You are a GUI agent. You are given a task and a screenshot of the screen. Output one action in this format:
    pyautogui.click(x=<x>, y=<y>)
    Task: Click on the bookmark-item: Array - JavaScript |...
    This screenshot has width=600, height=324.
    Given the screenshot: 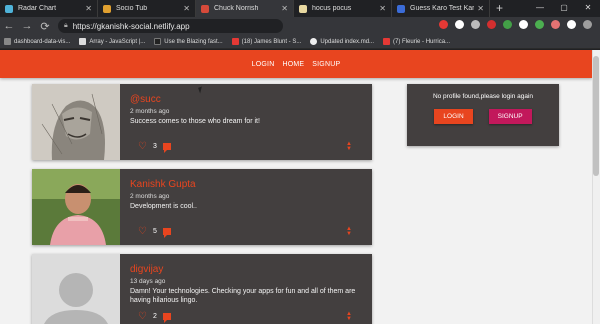 What is the action you would take?
    pyautogui.click(x=112, y=41)
    